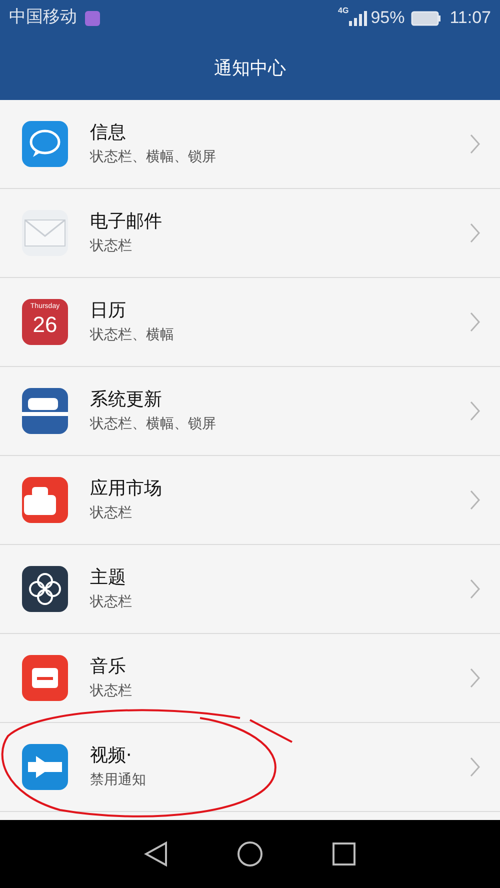 Image resolution: width=500 pixels, height=888 pixels. I want to click on app-name: 视频·, so click(111, 756).